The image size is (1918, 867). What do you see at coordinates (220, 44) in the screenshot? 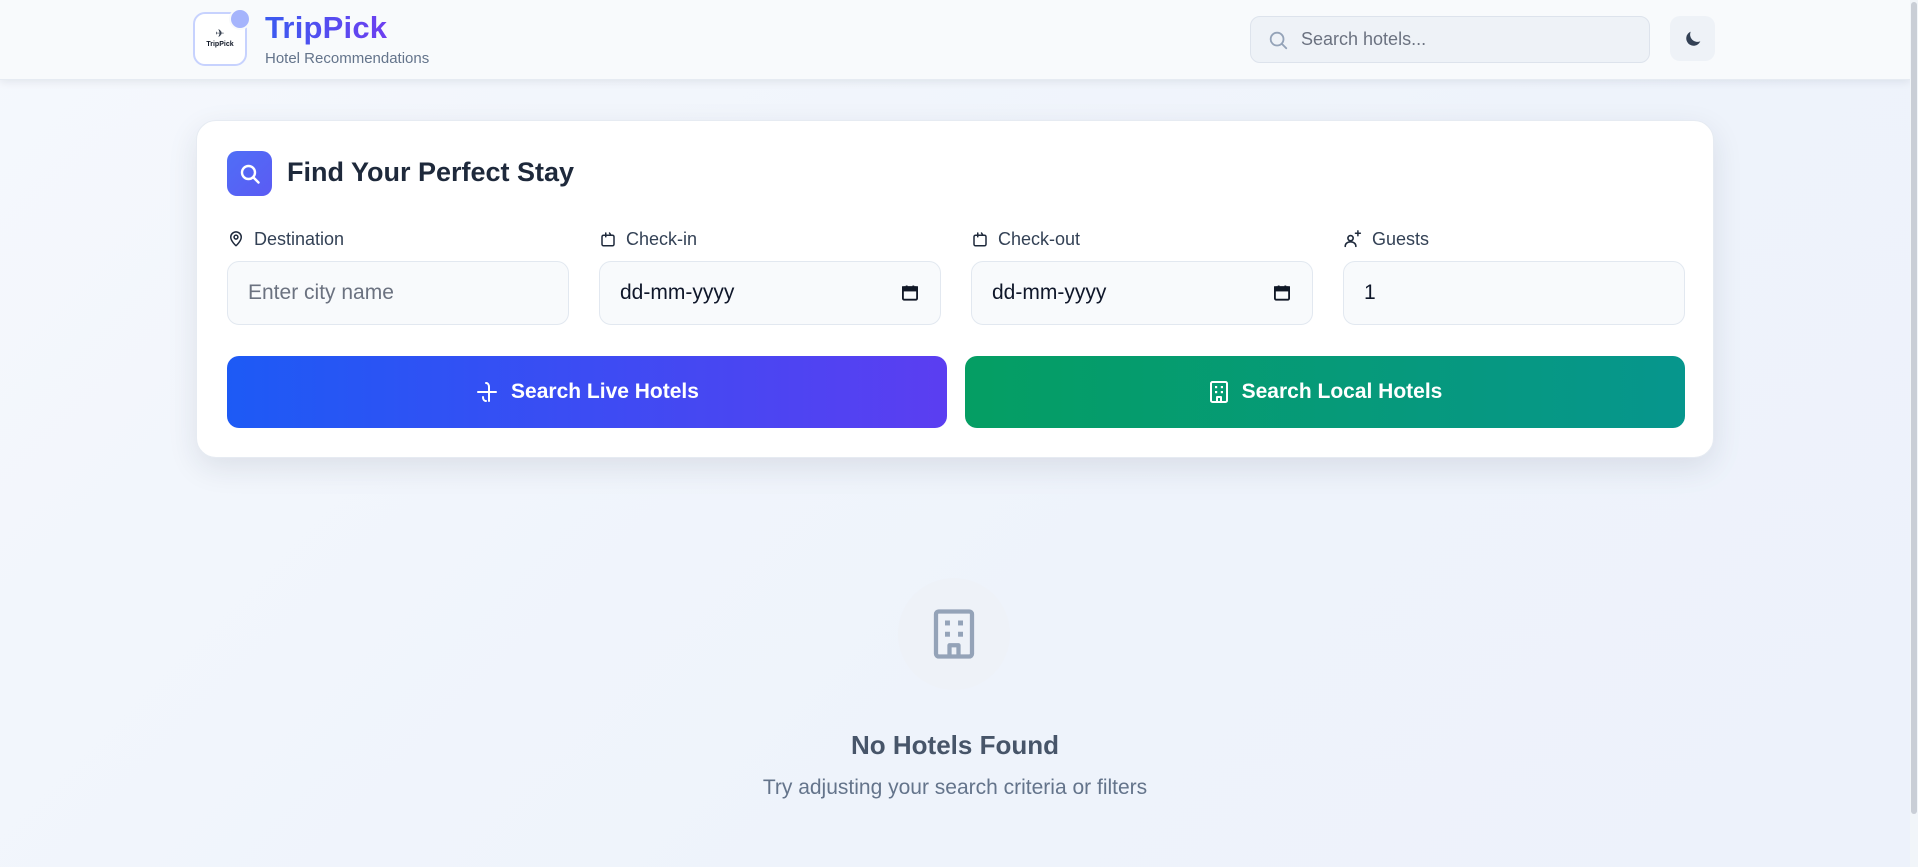
I see `logo-text: TripPick` at bounding box center [220, 44].